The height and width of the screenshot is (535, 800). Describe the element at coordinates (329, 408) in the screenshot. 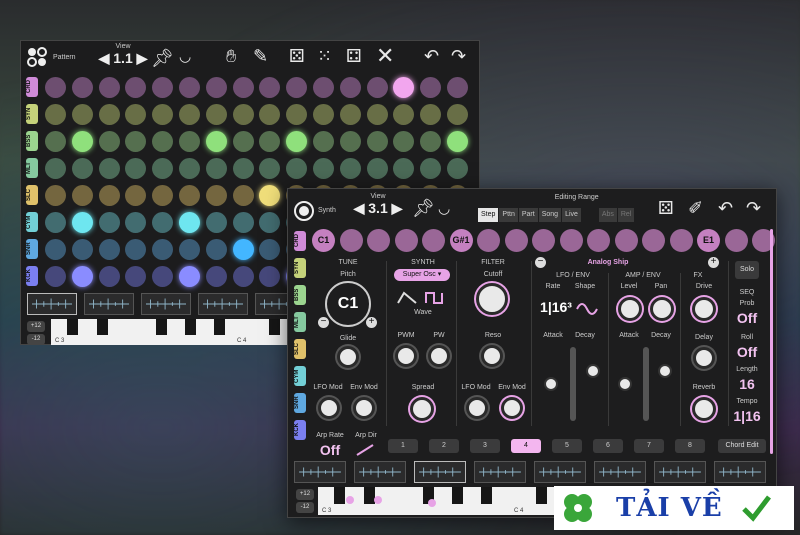

I see `tune-lfo-mod-knob` at that location.